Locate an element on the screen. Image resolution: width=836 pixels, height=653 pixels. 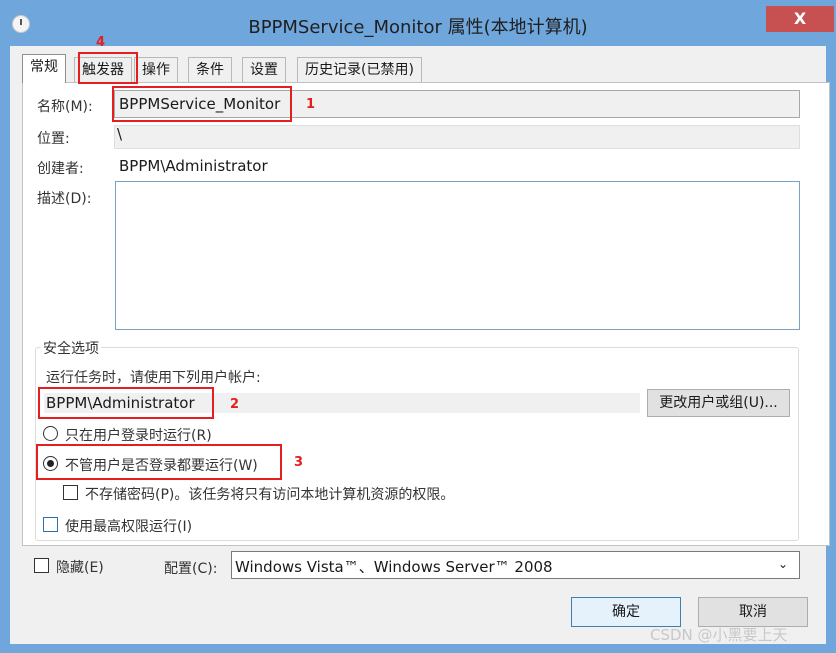
radio-run-when-logged-on-label: 只在用户登录时运行(R) is located at coordinates (138, 436).